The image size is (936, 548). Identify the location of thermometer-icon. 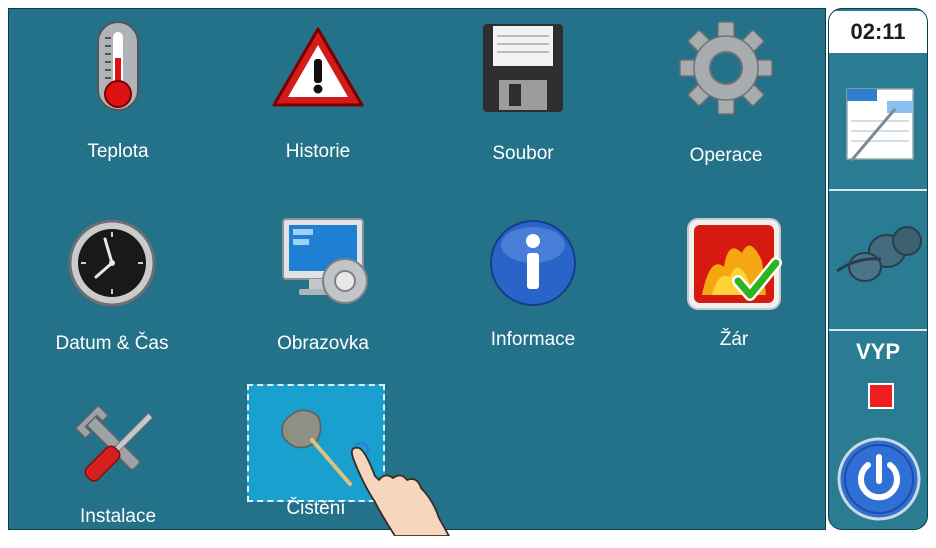
(118, 68).